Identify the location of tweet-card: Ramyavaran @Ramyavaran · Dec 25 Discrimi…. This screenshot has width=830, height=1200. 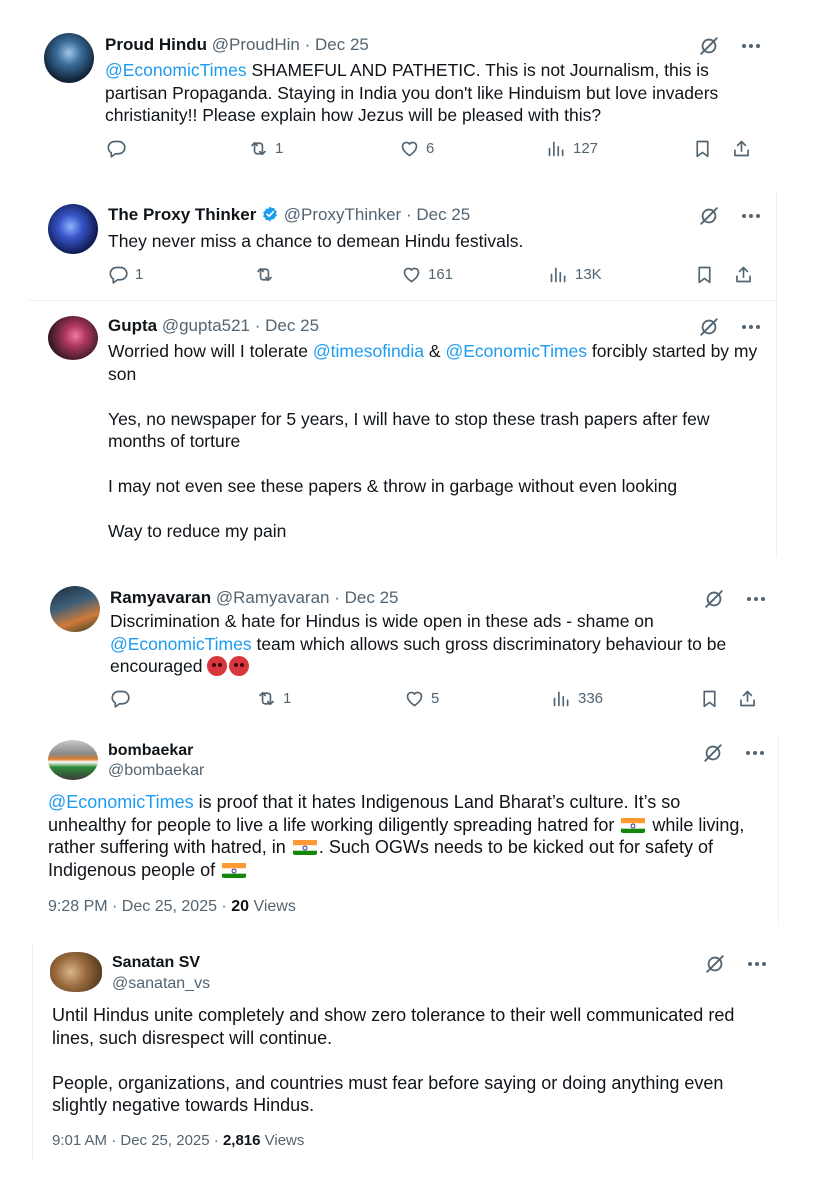
(405, 649).